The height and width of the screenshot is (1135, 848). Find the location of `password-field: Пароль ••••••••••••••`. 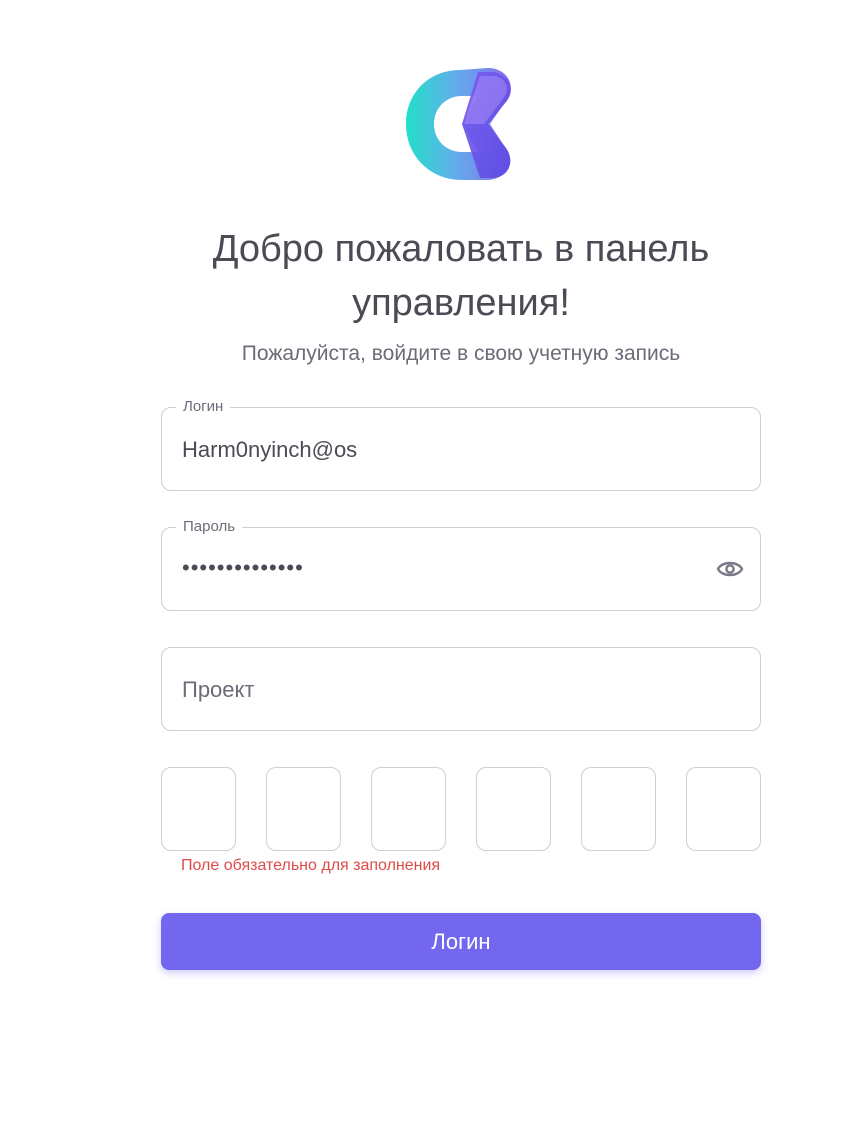

password-field: Пароль •••••••••••••• is located at coordinates (461, 564).